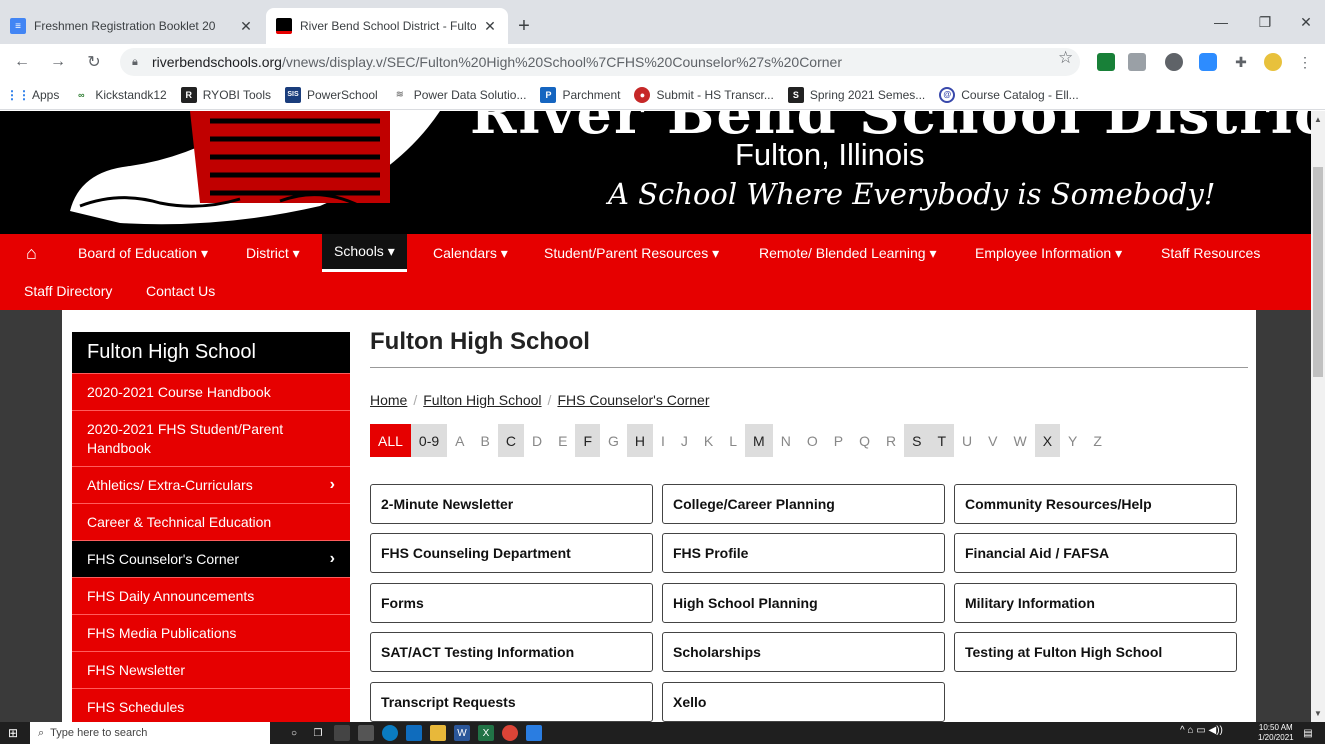 The height and width of the screenshot is (744, 1325). What do you see at coordinates (917, 440) in the screenshot?
I see `letter-filter-s: S` at bounding box center [917, 440].